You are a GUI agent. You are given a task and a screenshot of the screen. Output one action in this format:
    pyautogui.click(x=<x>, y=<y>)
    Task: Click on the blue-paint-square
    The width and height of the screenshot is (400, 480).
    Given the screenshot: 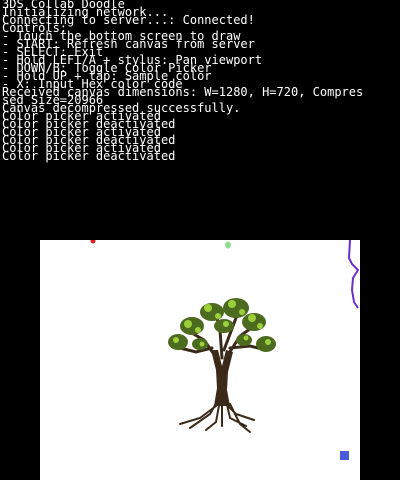 What is the action you would take?
    pyautogui.click(x=344, y=455)
    